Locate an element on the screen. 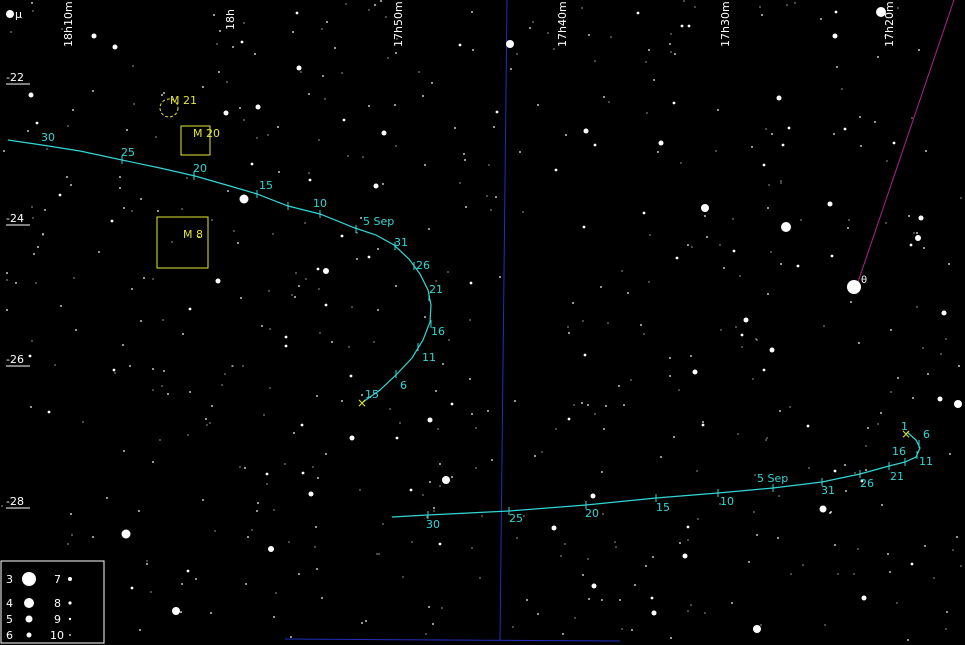  track-date-label: 16 is located at coordinates (438, 331).